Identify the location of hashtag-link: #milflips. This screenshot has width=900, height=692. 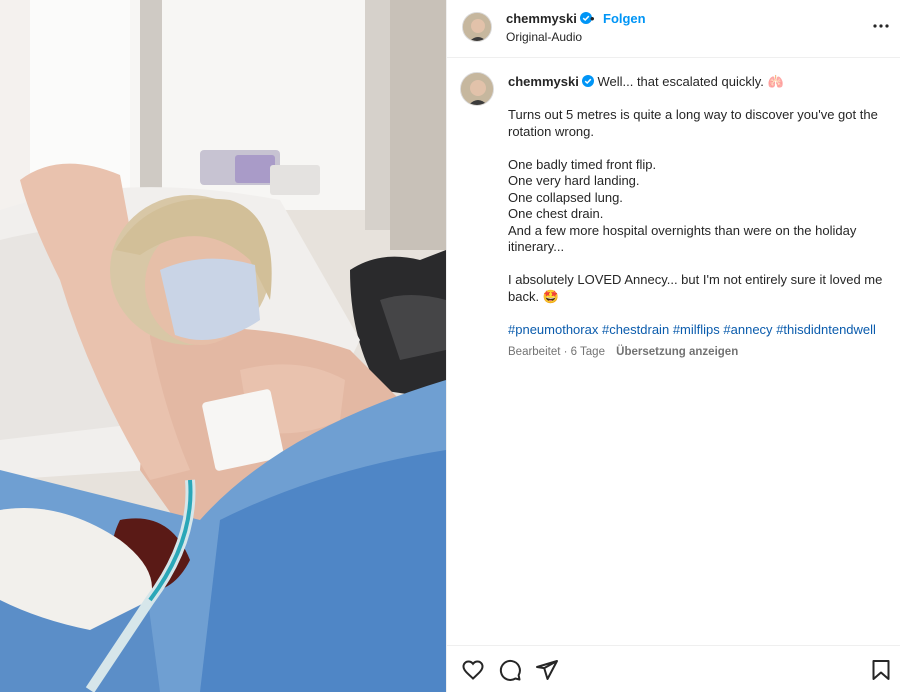
(696, 329).